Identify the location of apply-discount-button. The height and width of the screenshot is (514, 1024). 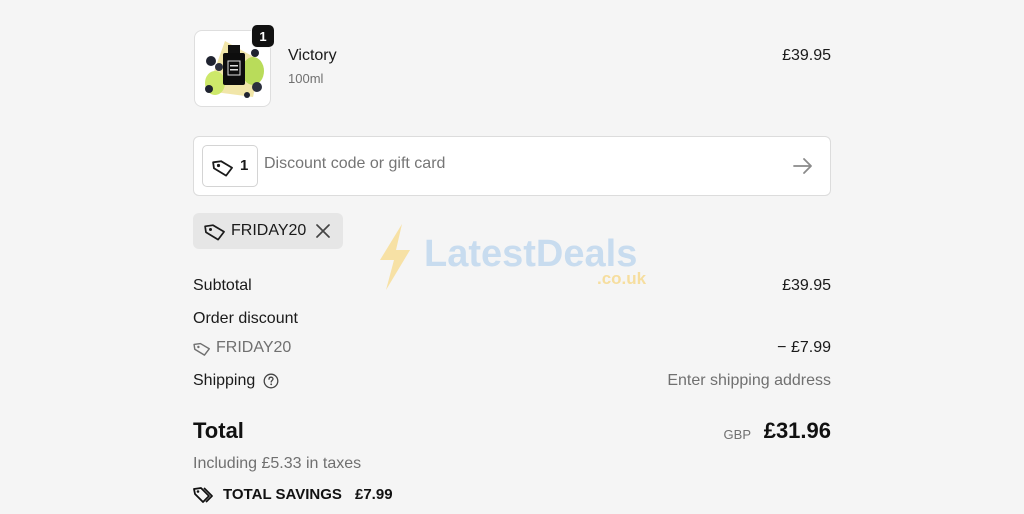
(803, 168).